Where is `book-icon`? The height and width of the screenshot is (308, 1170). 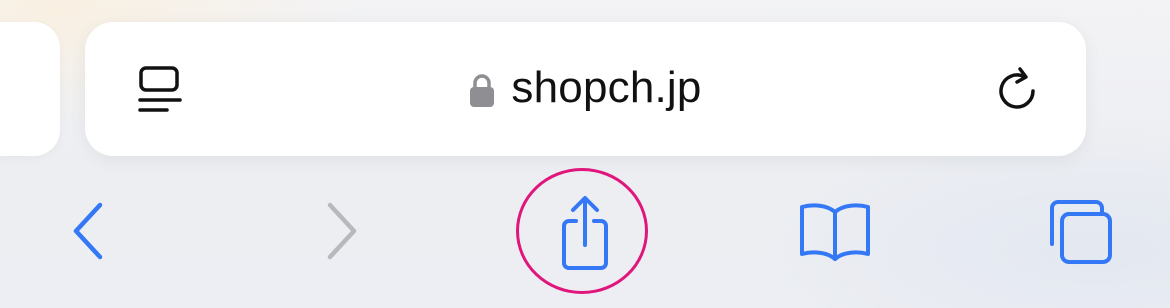
book-icon is located at coordinates (835, 232).